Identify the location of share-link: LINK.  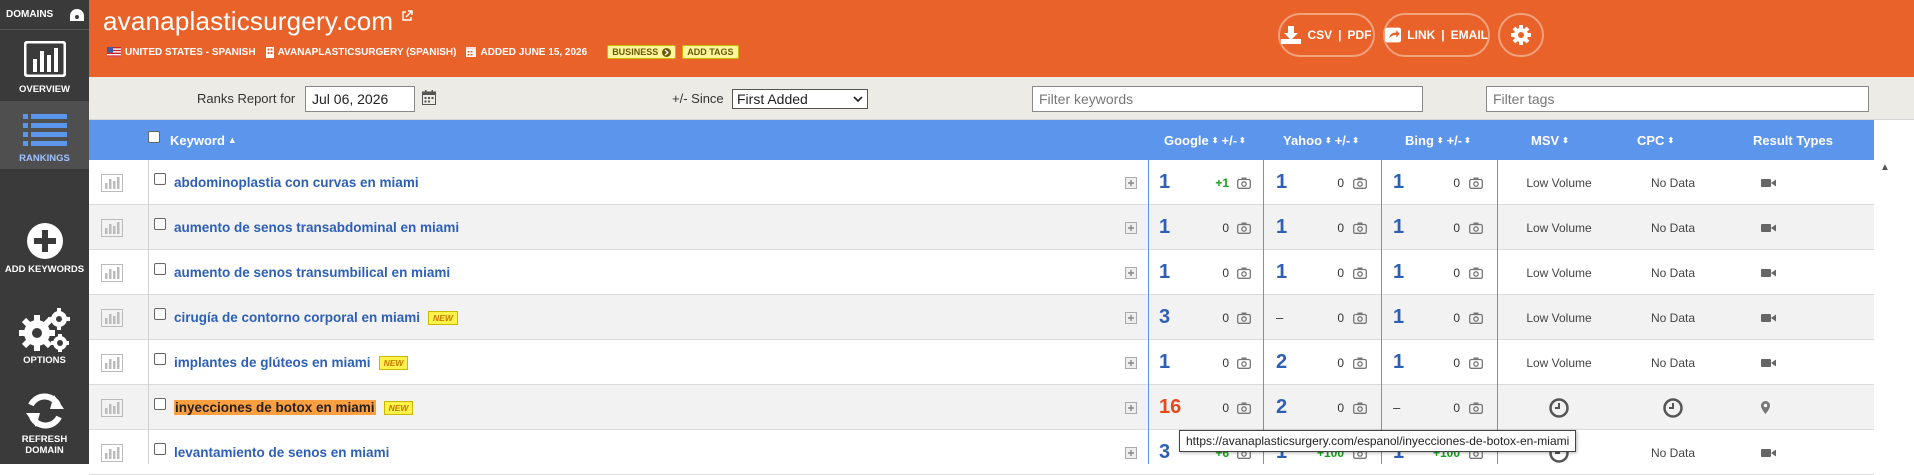
(1421, 35).